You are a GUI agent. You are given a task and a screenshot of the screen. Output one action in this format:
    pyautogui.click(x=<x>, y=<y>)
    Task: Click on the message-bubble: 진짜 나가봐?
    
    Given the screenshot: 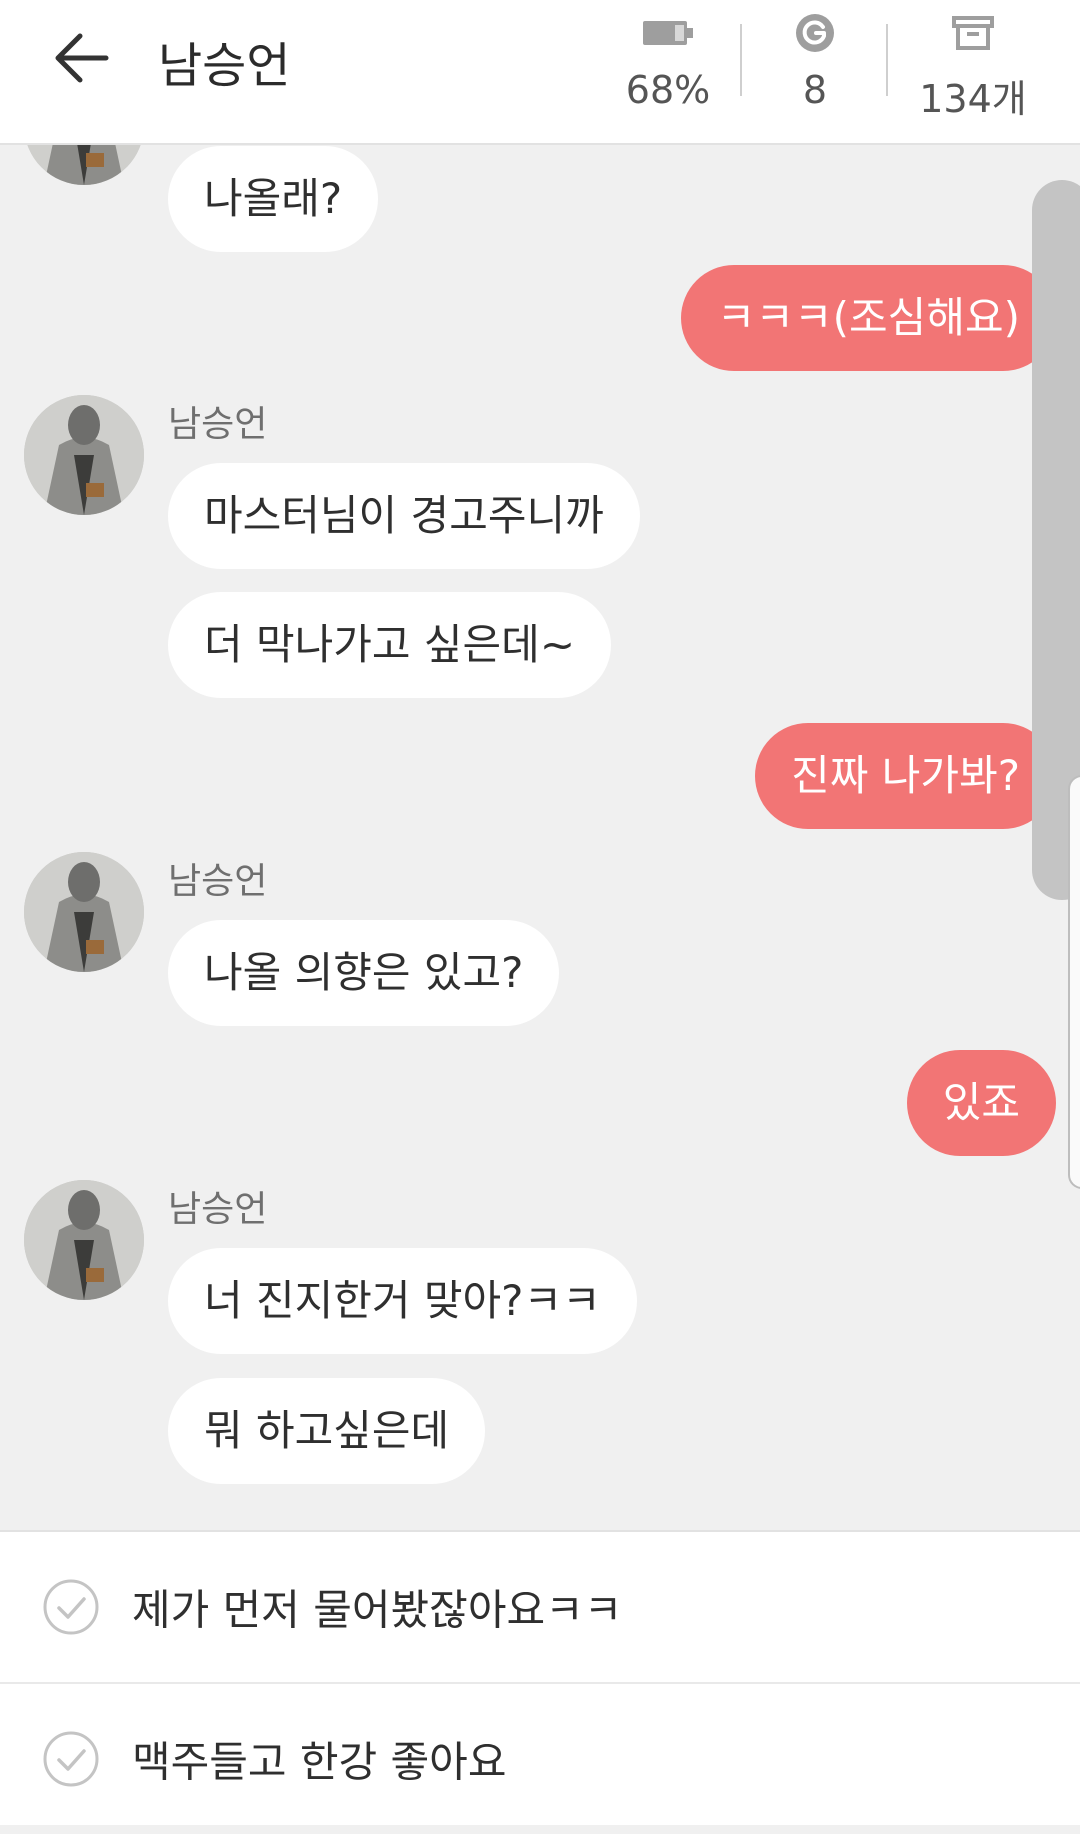 What is the action you would take?
    pyautogui.click(x=905, y=776)
    